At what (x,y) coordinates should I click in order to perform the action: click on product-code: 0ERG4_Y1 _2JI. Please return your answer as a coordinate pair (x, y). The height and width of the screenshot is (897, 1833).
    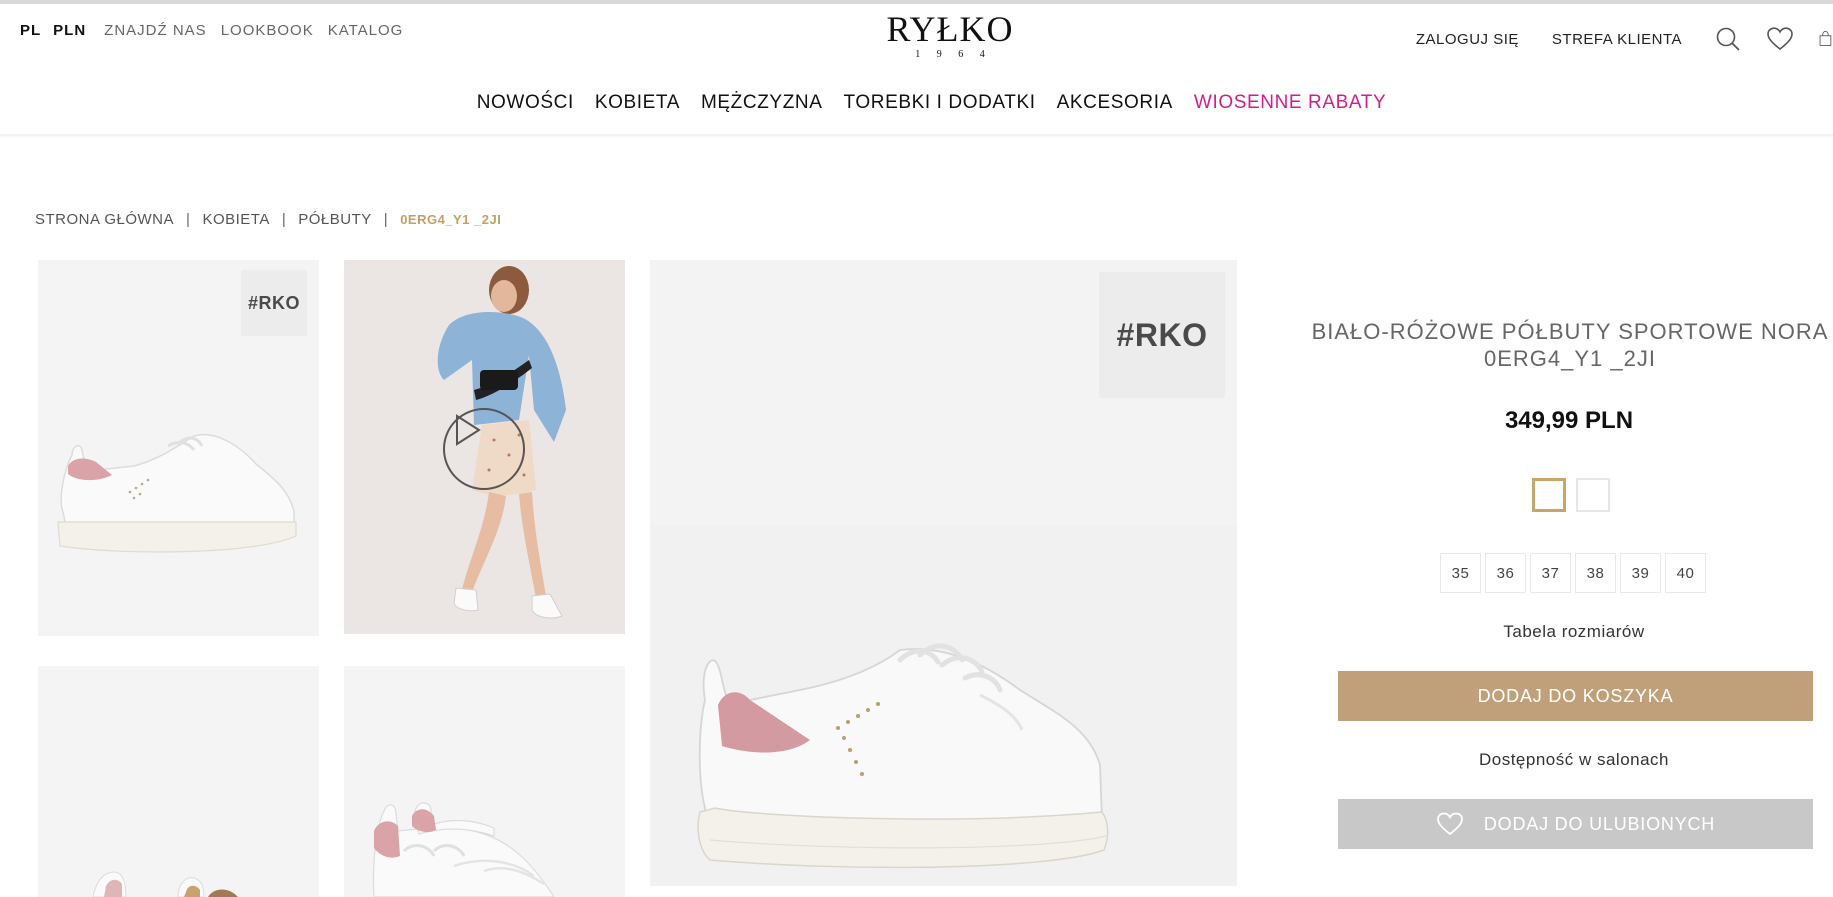
    Looking at the image, I should click on (1570, 358).